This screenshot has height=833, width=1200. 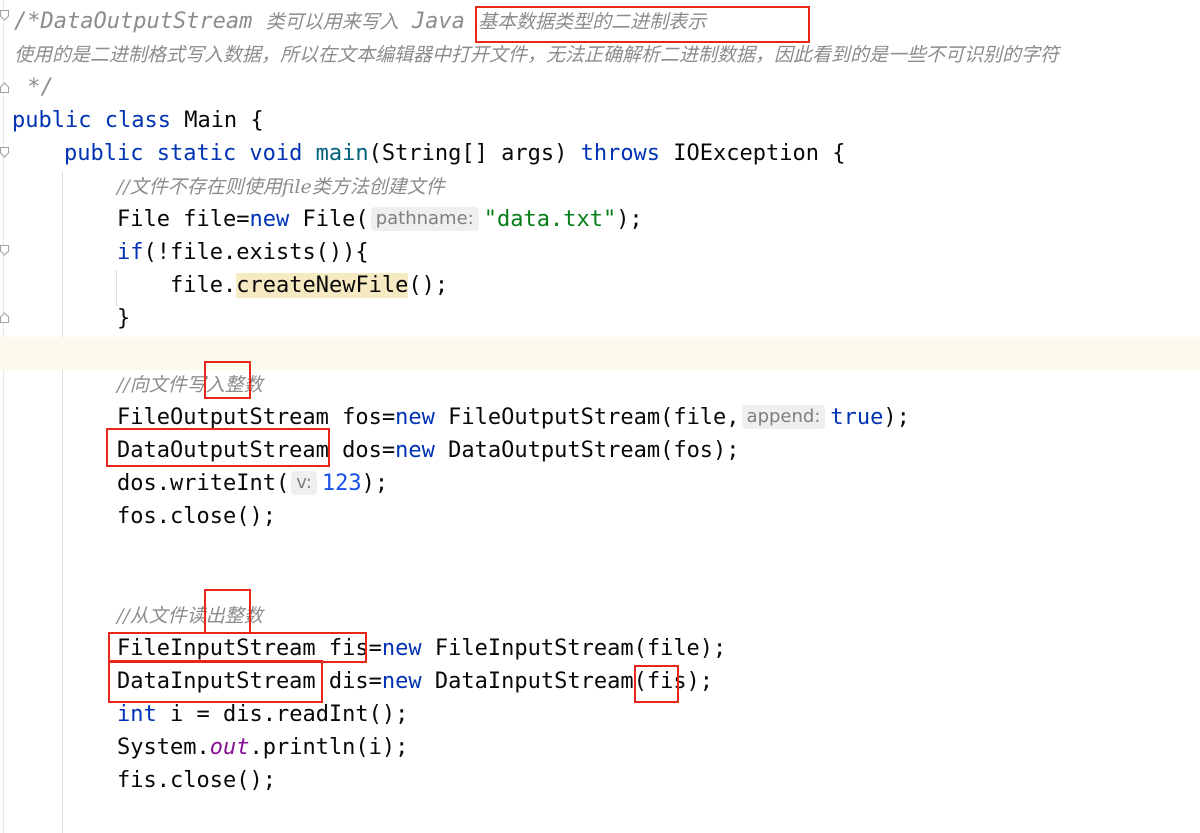 What do you see at coordinates (783, 417) in the screenshot?
I see `parameter-hint: append:` at bounding box center [783, 417].